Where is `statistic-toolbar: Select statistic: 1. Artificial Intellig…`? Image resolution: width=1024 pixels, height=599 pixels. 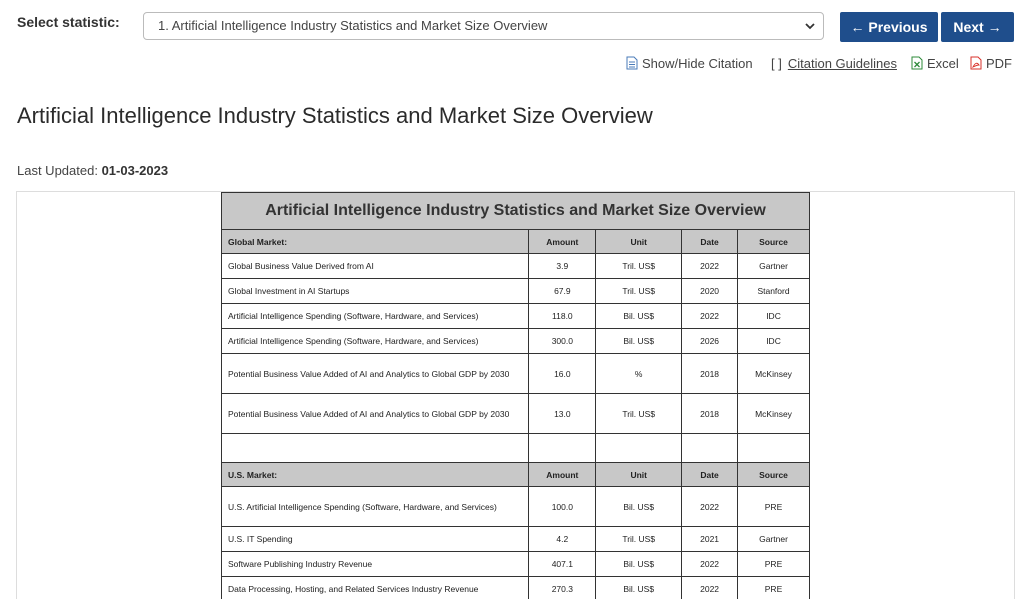 statistic-toolbar: Select statistic: 1. Artificial Intellig… is located at coordinates (512, 25).